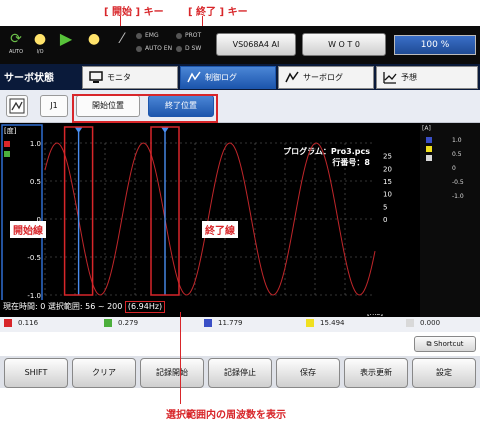 The width and height of the screenshot is (480, 422). I want to click on tab-control-log: 制御ログ, so click(228, 77).